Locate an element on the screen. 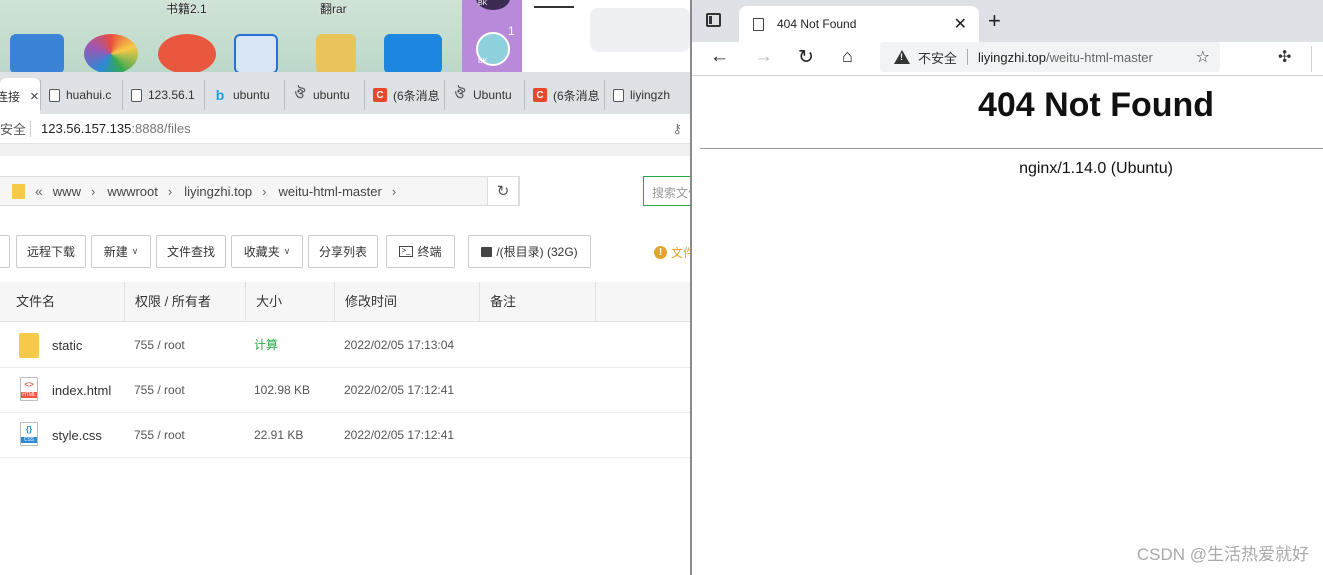 This screenshot has height=575, width=1323. refresh-icon: ↻ is located at coordinates (503, 191).